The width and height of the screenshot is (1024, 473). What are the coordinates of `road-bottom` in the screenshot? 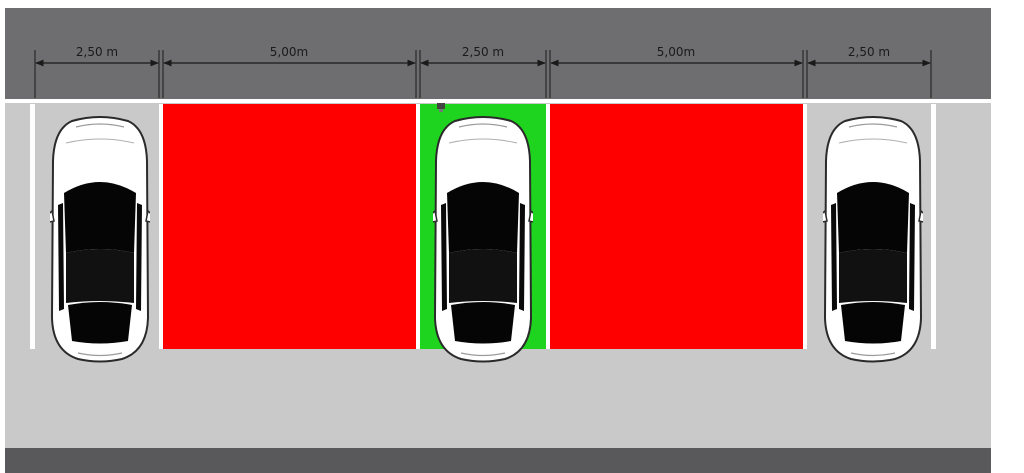 It's located at (498, 460).